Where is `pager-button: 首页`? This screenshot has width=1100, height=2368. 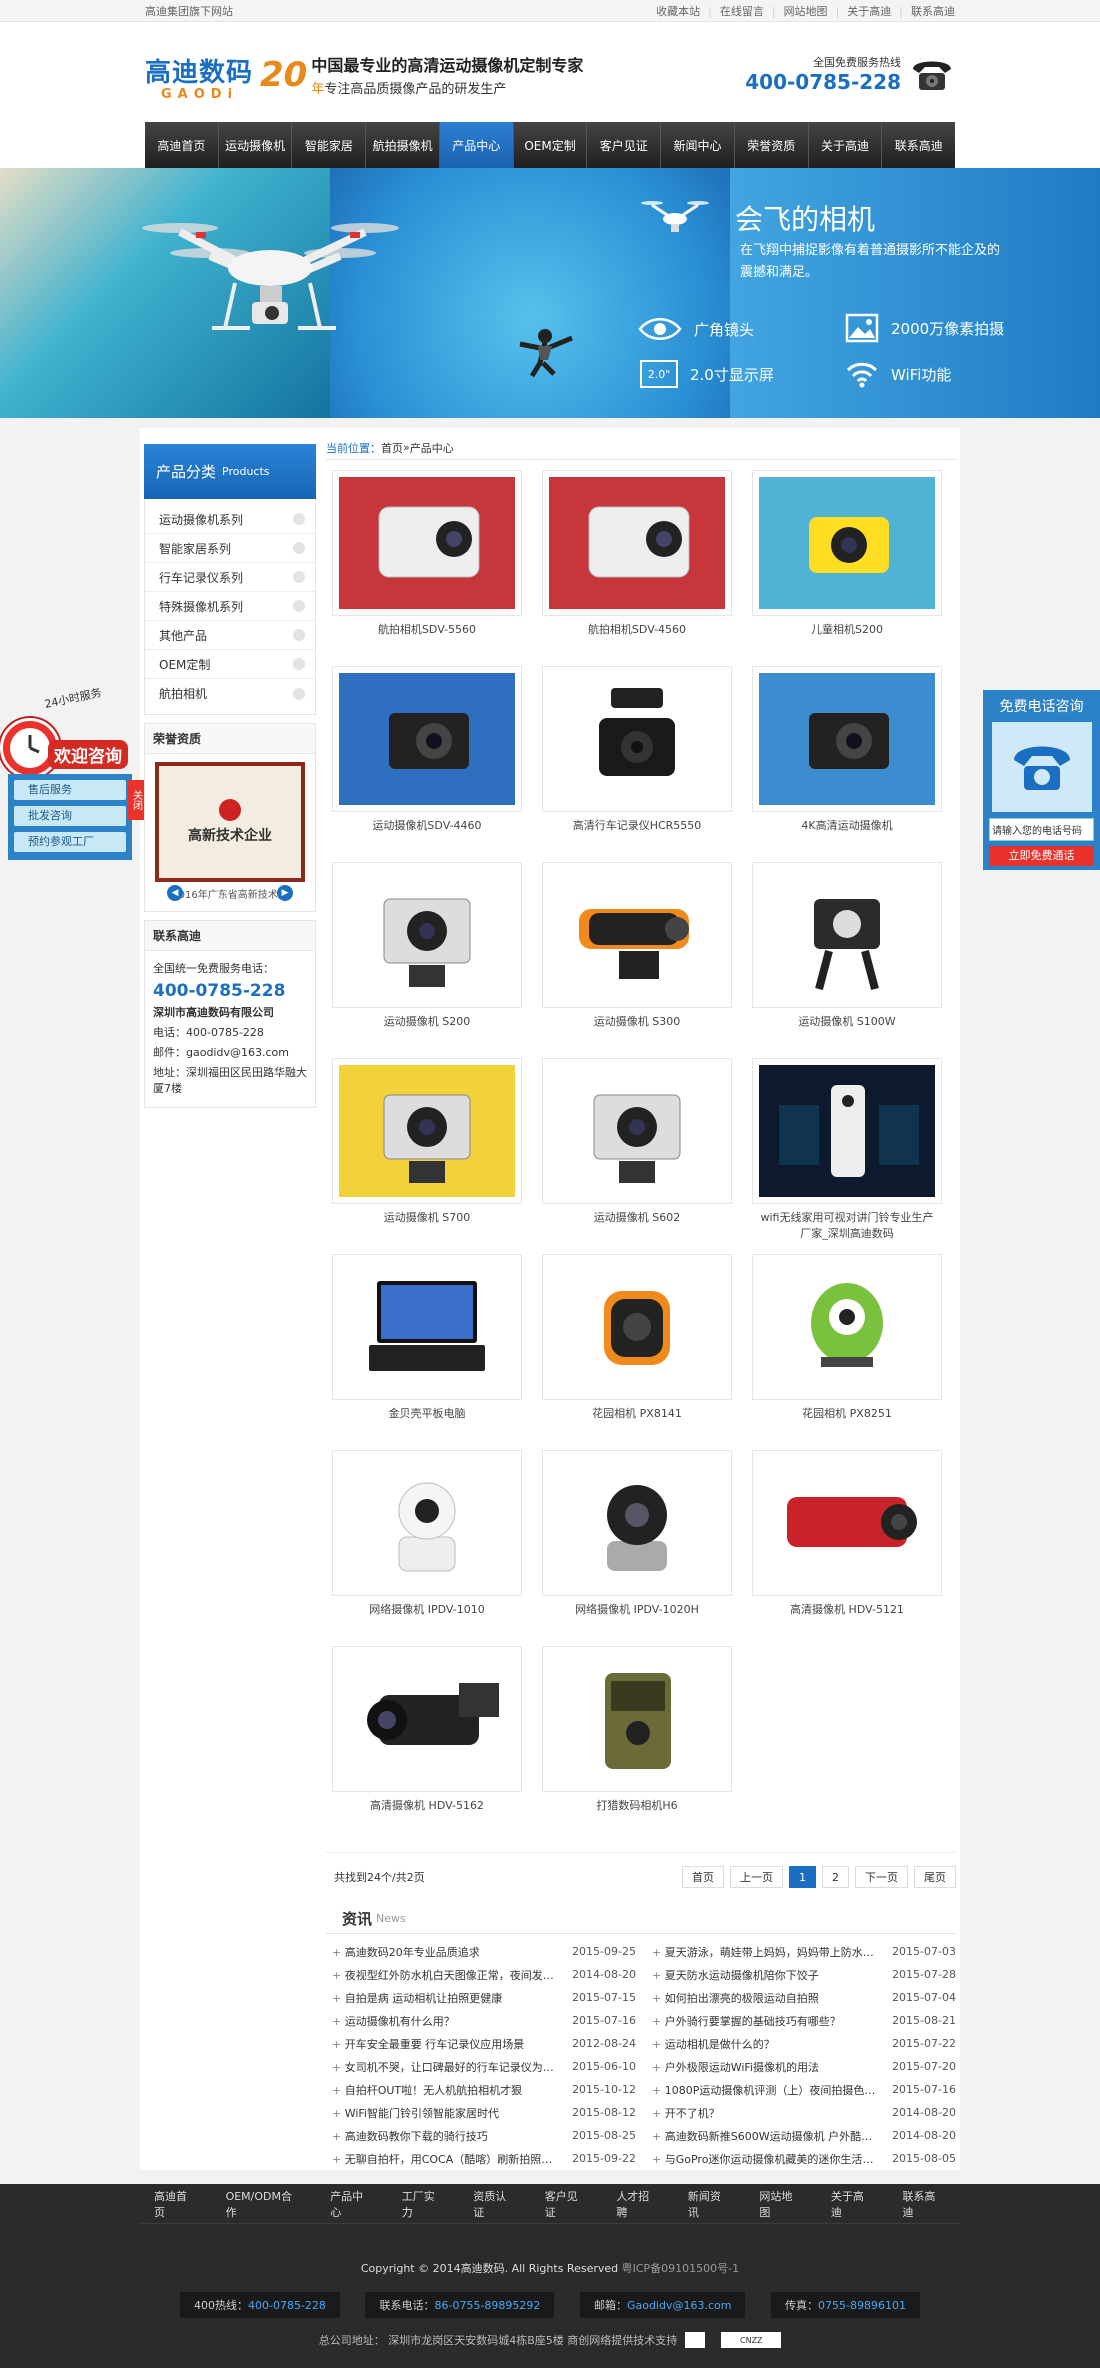
pager-button: 首页 is located at coordinates (703, 1876).